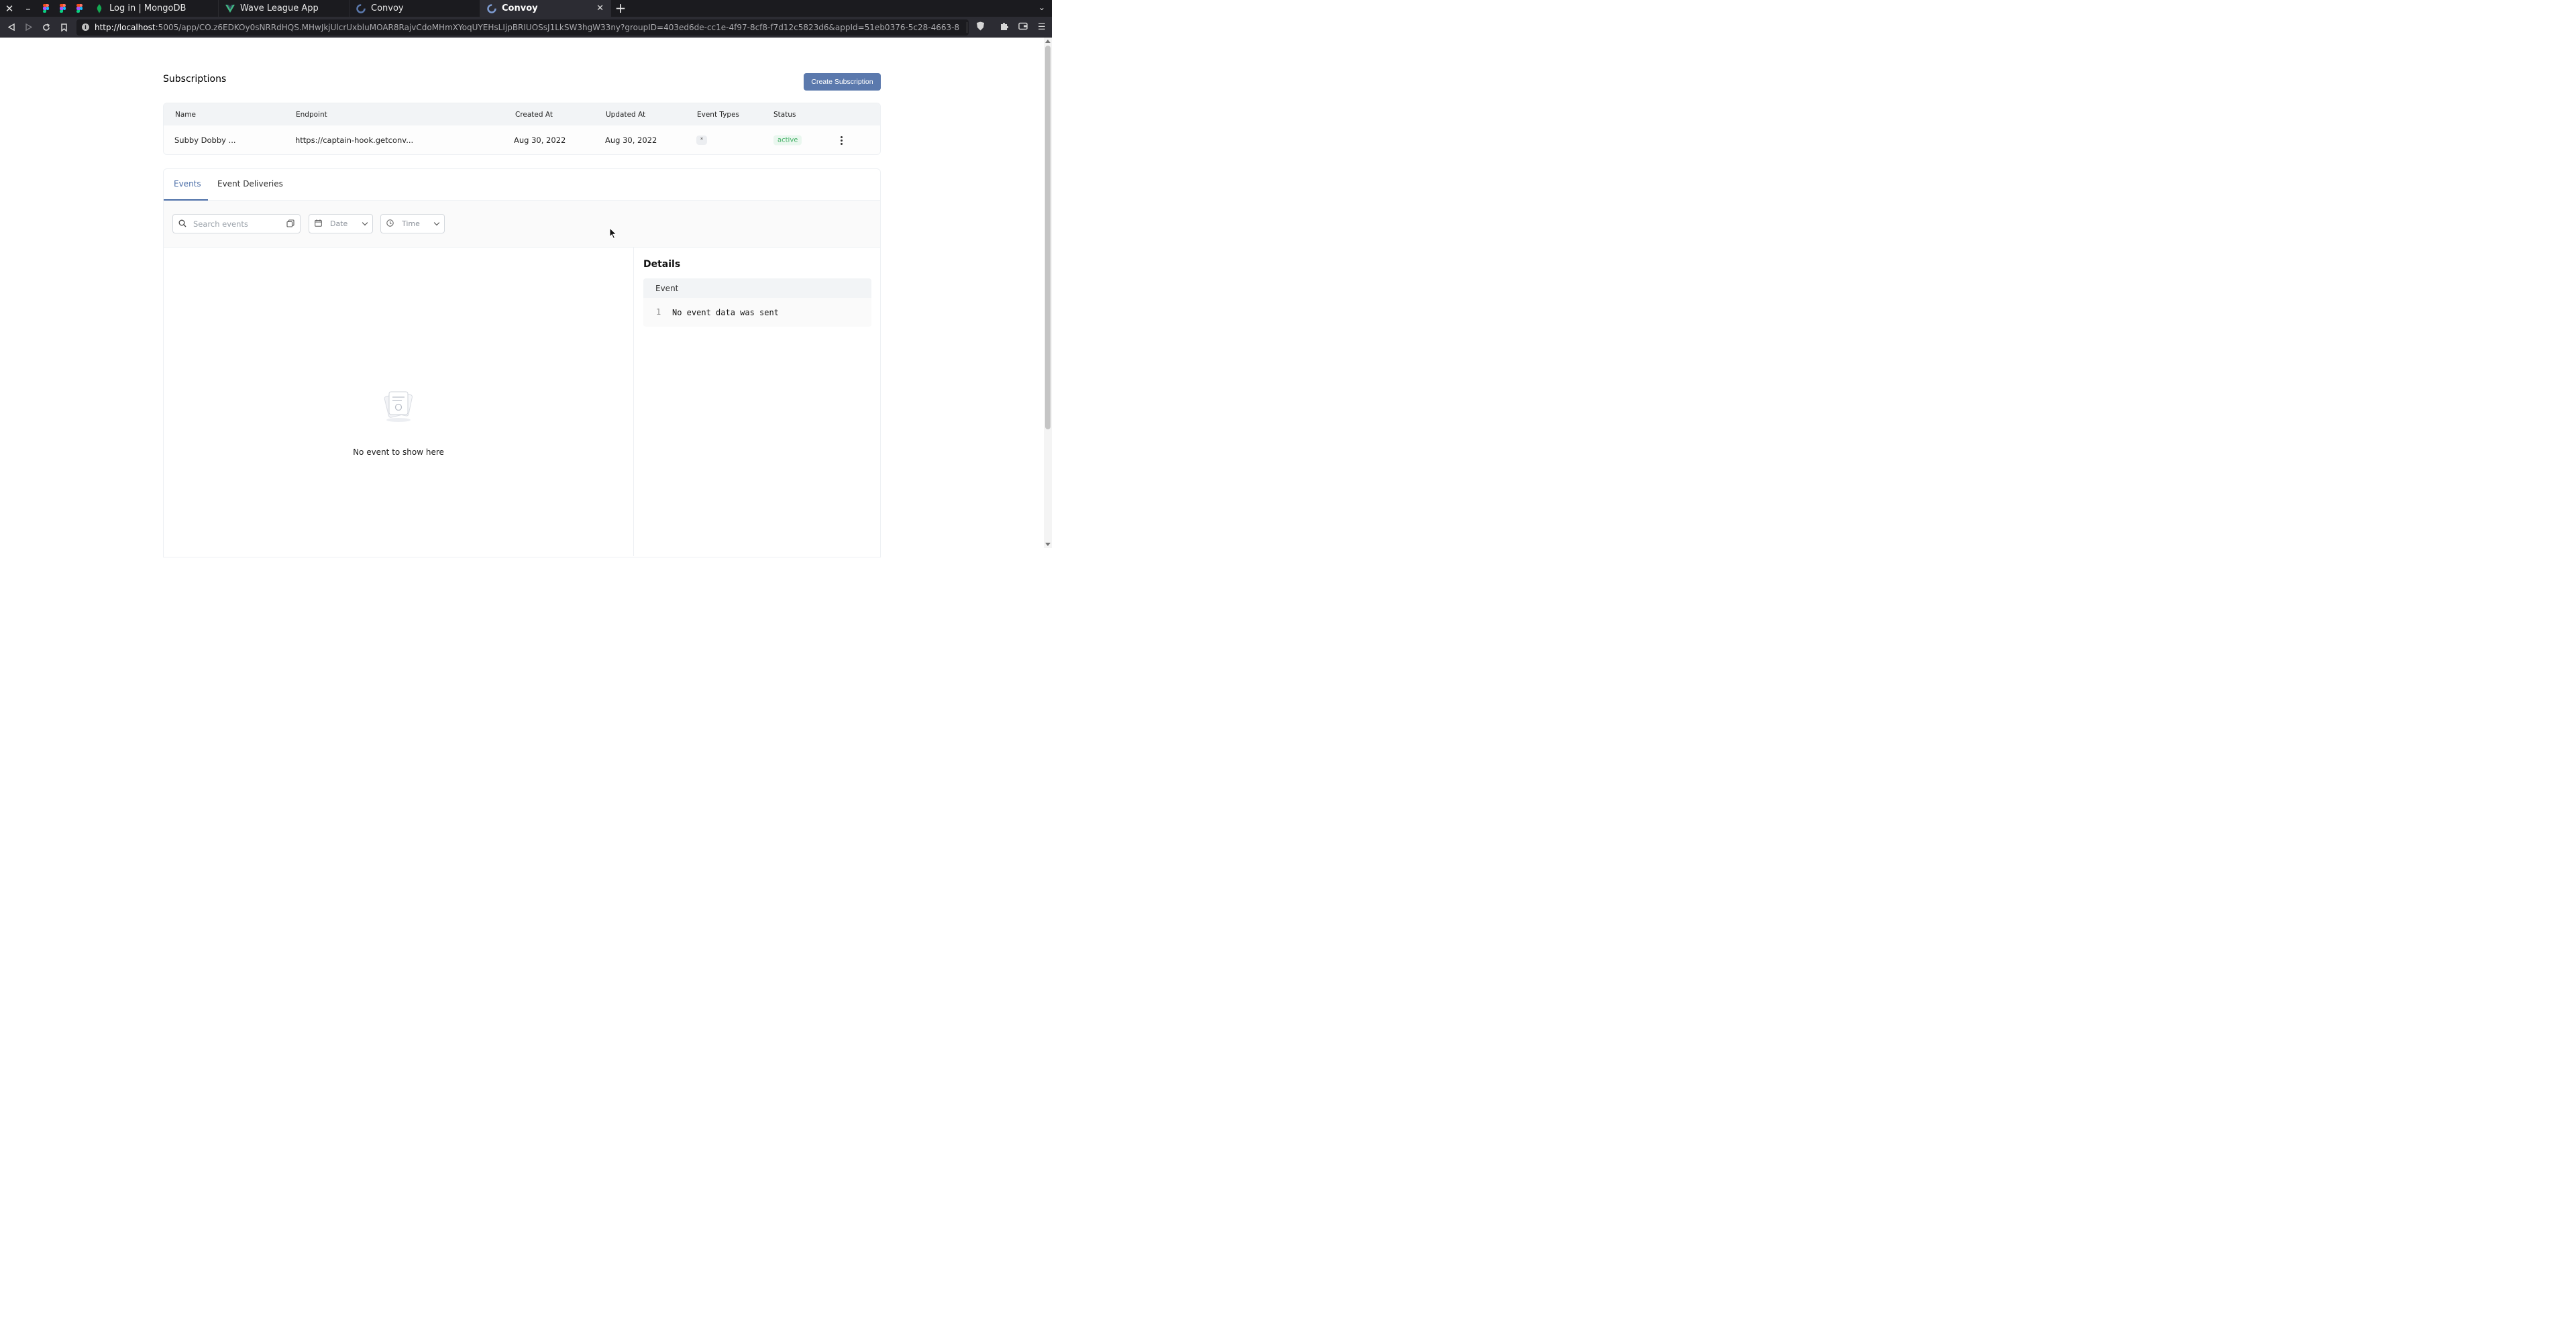 This screenshot has width=2576, height=1343. What do you see at coordinates (279, 8) in the screenshot?
I see `tab-title: Wave League App` at bounding box center [279, 8].